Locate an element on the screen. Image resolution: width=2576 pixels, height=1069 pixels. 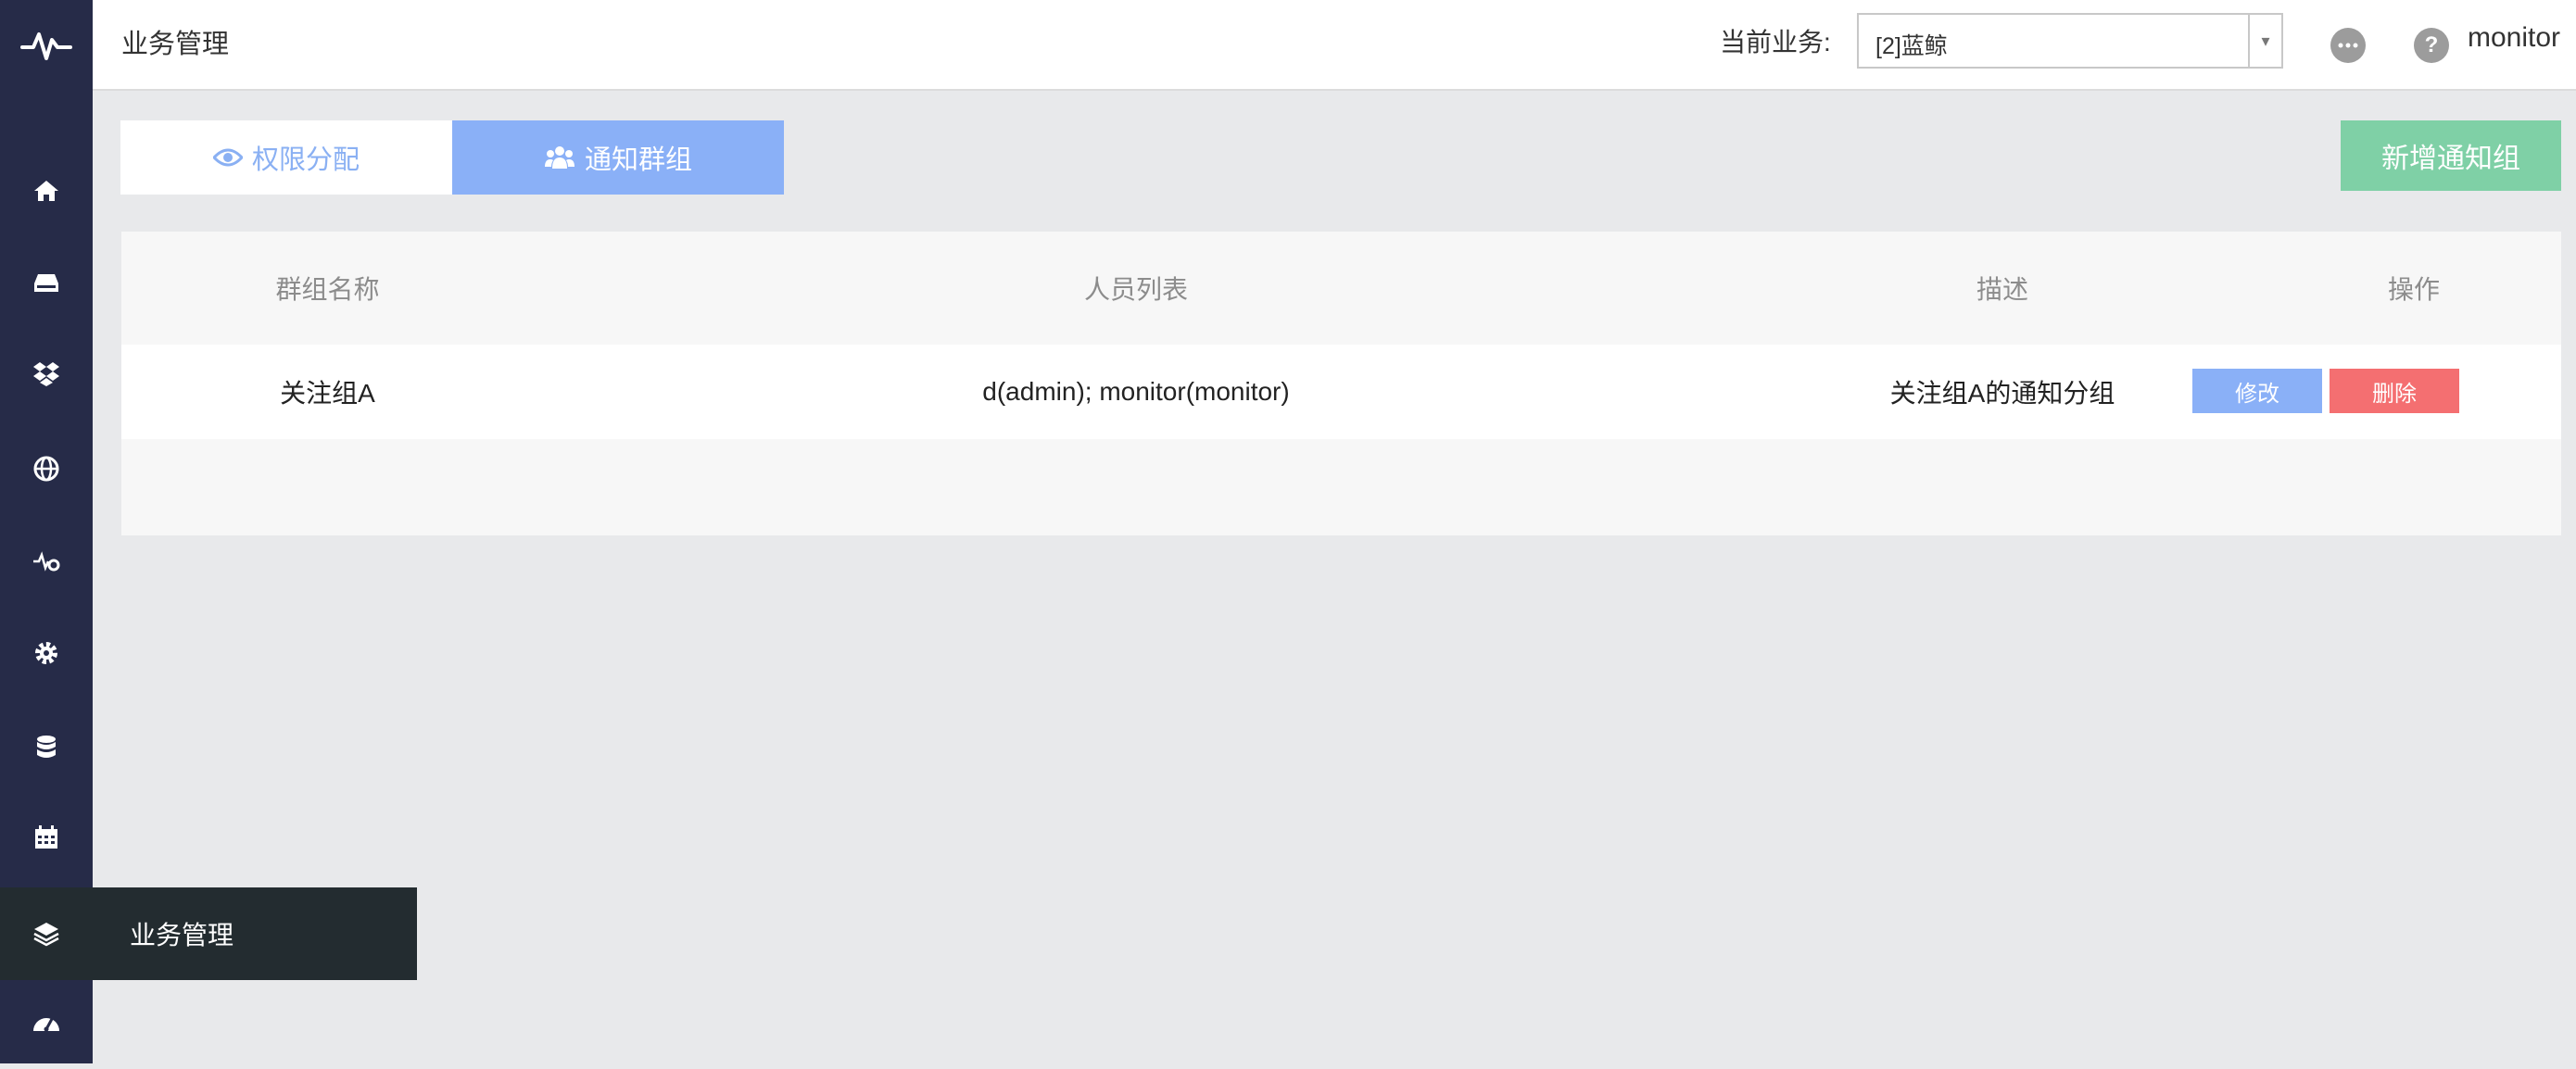
nav-dashboard is located at coordinates (47, 1022).